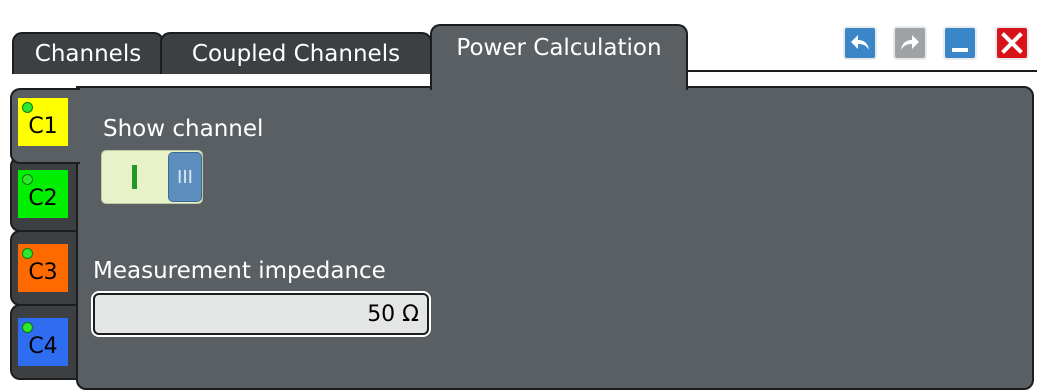 This screenshot has height=392, width=1037. What do you see at coordinates (185, 177) in the screenshot?
I see `toggle-knob: III` at bounding box center [185, 177].